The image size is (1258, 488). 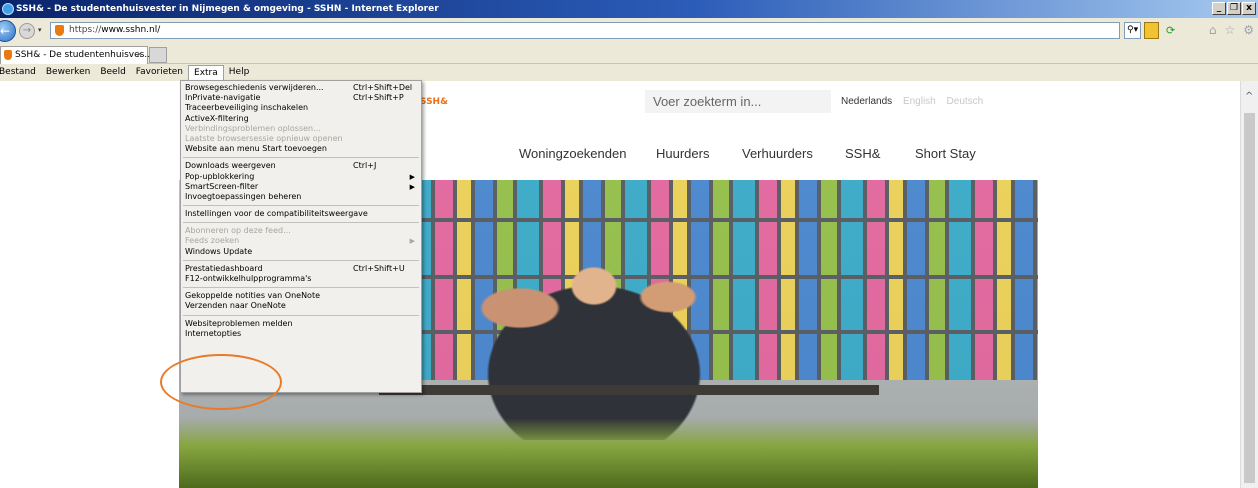 What do you see at coordinates (1249, 96) in the screenshot?
I see `scroll-up-icon: ^` at bounding box center [1249, 96].